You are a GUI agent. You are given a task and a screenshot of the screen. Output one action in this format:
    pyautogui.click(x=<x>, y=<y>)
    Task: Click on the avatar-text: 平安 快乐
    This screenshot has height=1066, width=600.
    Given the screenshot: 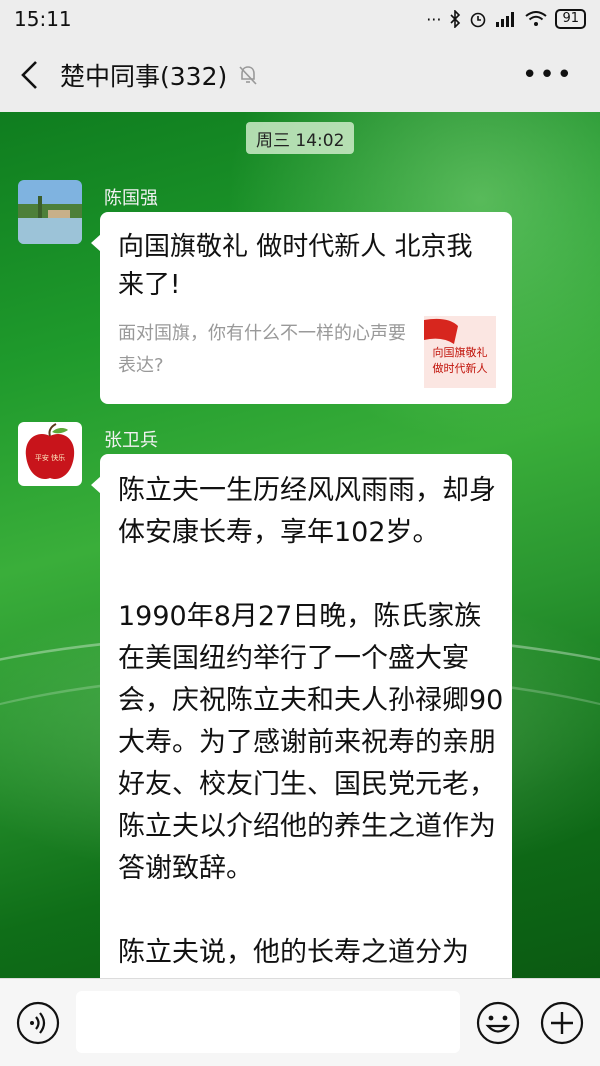 What is the action you would take?
    pyautogui.click(x=50, y=457)
    